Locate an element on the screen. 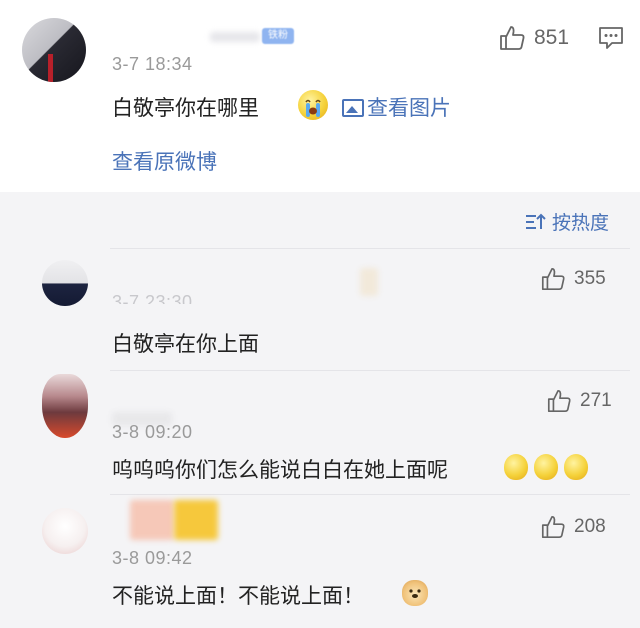 This screenshot has height=628, width=640. fan-badge: 铁粉 is located at coordinates (278, 36).